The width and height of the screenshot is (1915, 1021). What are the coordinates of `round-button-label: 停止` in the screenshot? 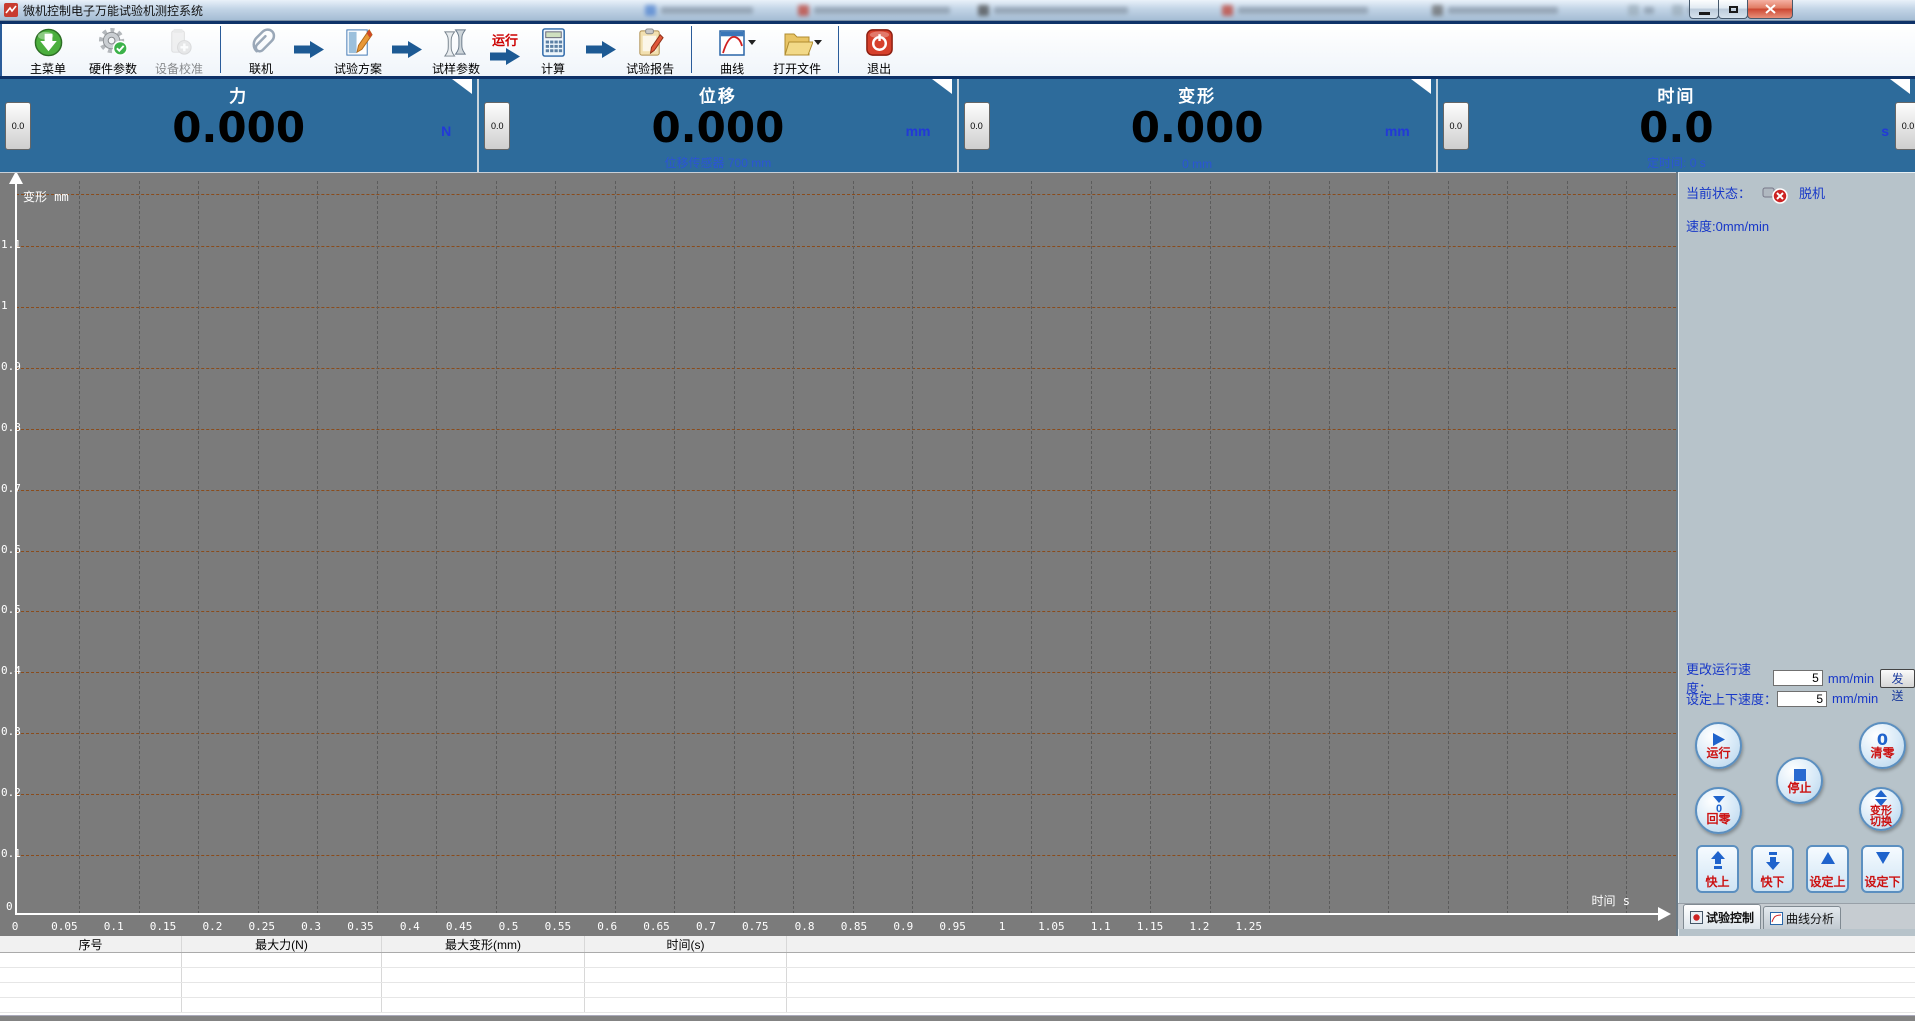 It's located at (1799, 787).